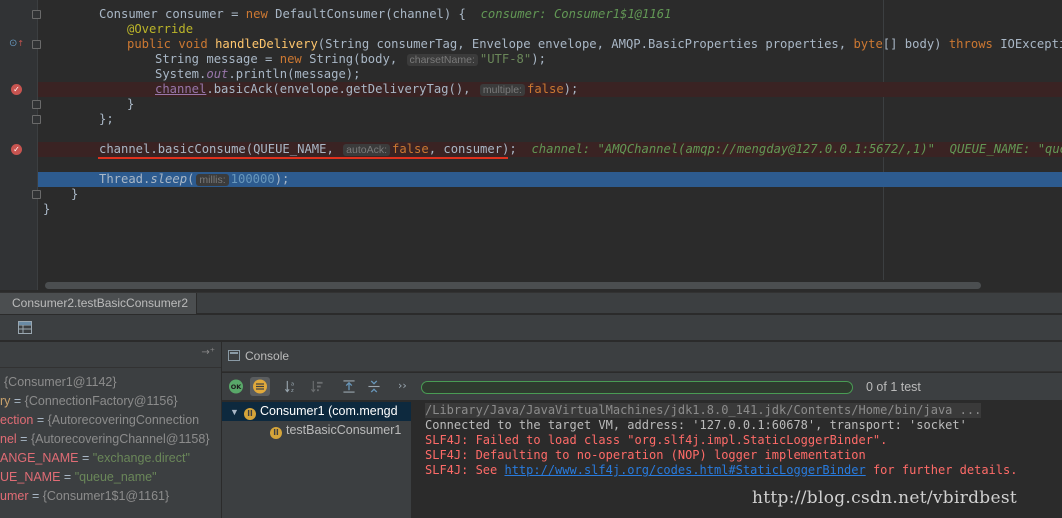  I want to click on show-passed-button: OK, so click(236, 386).